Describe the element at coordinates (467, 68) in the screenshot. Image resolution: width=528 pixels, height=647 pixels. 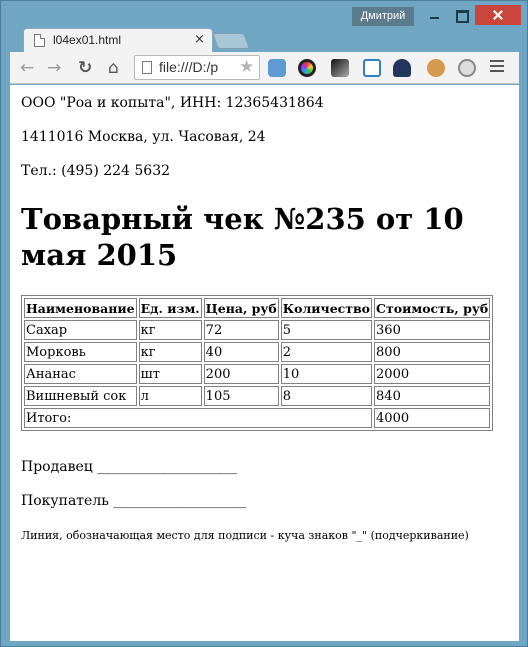
I see `power-icon` at that location.